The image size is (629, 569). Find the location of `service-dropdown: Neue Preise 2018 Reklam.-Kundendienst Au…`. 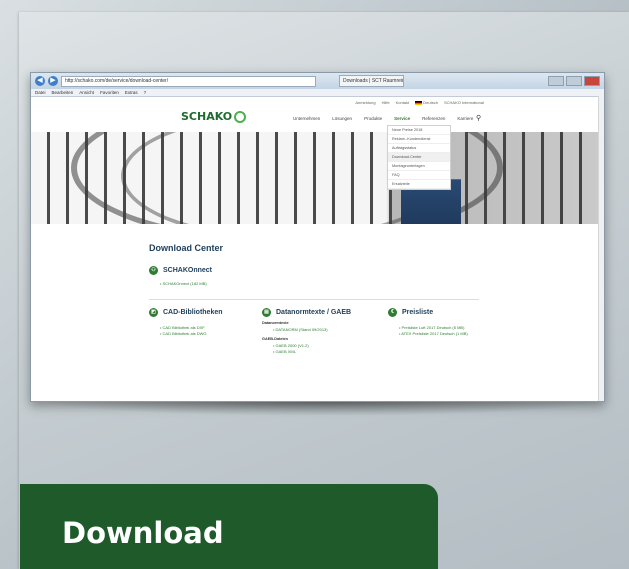

service-dropdown: Neue Preise 2018 Reklam.-Kundendienst Au… is located at coordinates (419, 157).